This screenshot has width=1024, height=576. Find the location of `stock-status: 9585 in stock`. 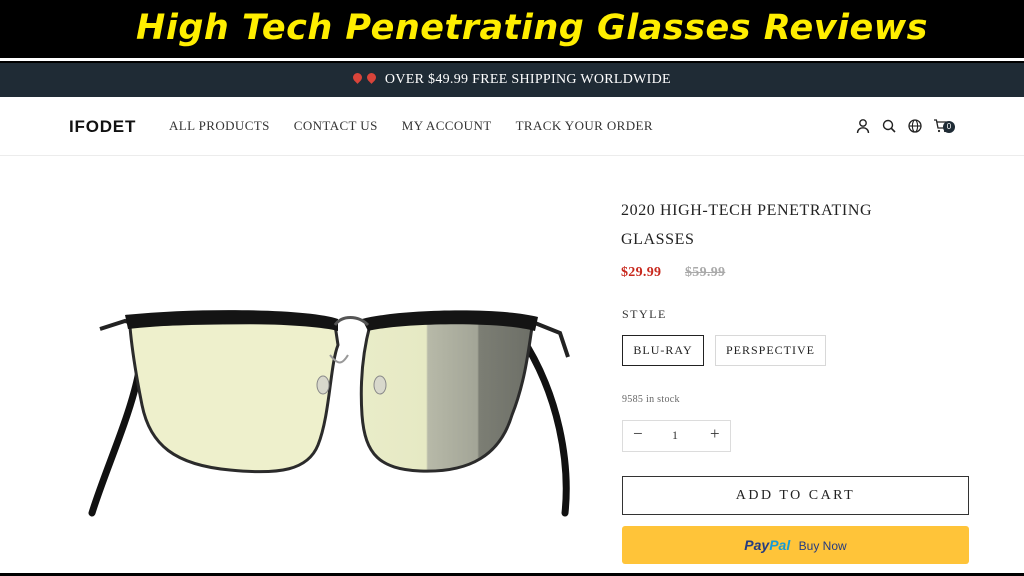

stock-status: 9585 in stock is located at coordinates (651, 399).